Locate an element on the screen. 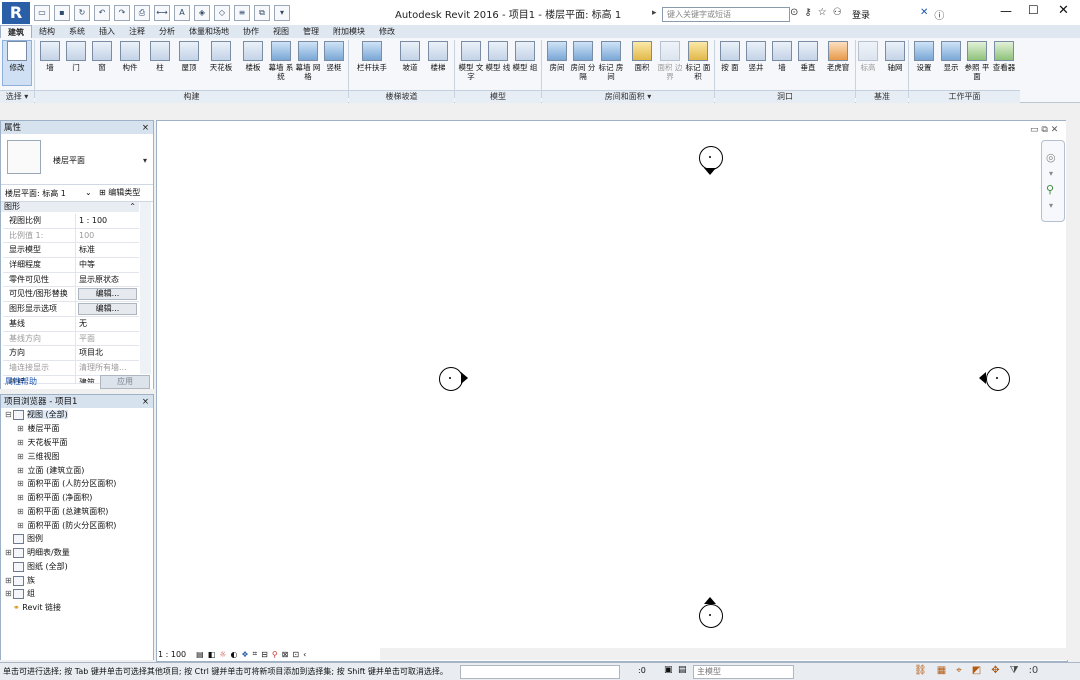 The width and height of the screenshot is (1080, 680). wall-button: 墙 is located at coordinates (50, 56).